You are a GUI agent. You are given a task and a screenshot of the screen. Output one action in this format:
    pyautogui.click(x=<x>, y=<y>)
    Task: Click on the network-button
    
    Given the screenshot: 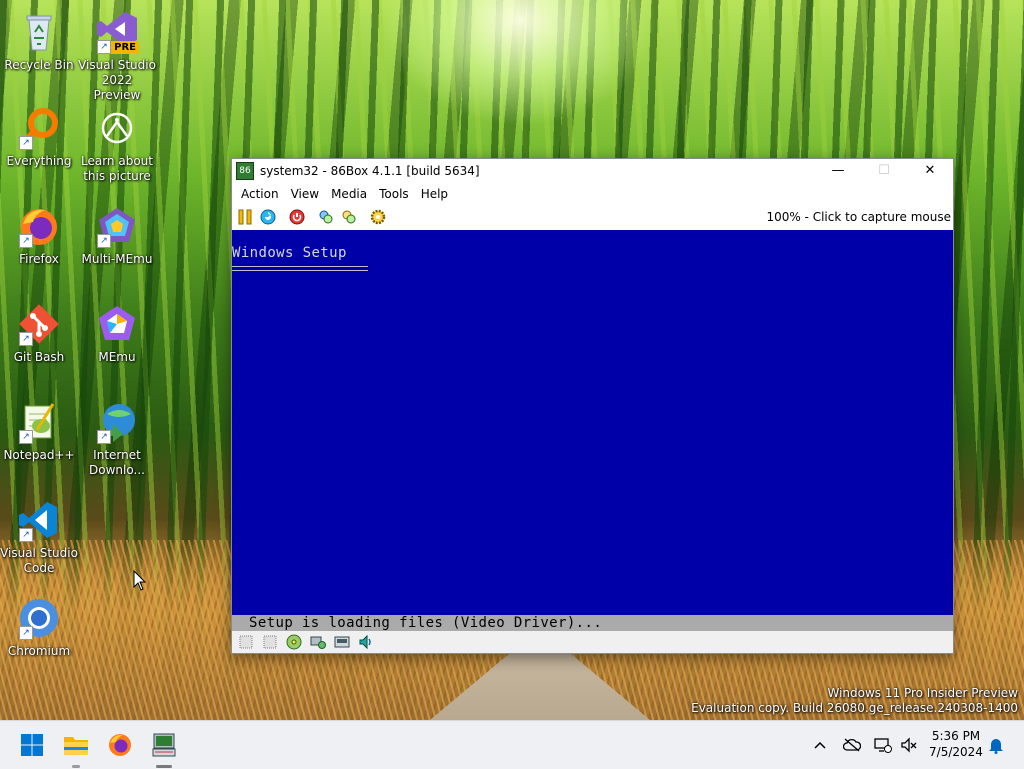 What is the action you would take?
    pyautogui.click(x=342, y=642)
    